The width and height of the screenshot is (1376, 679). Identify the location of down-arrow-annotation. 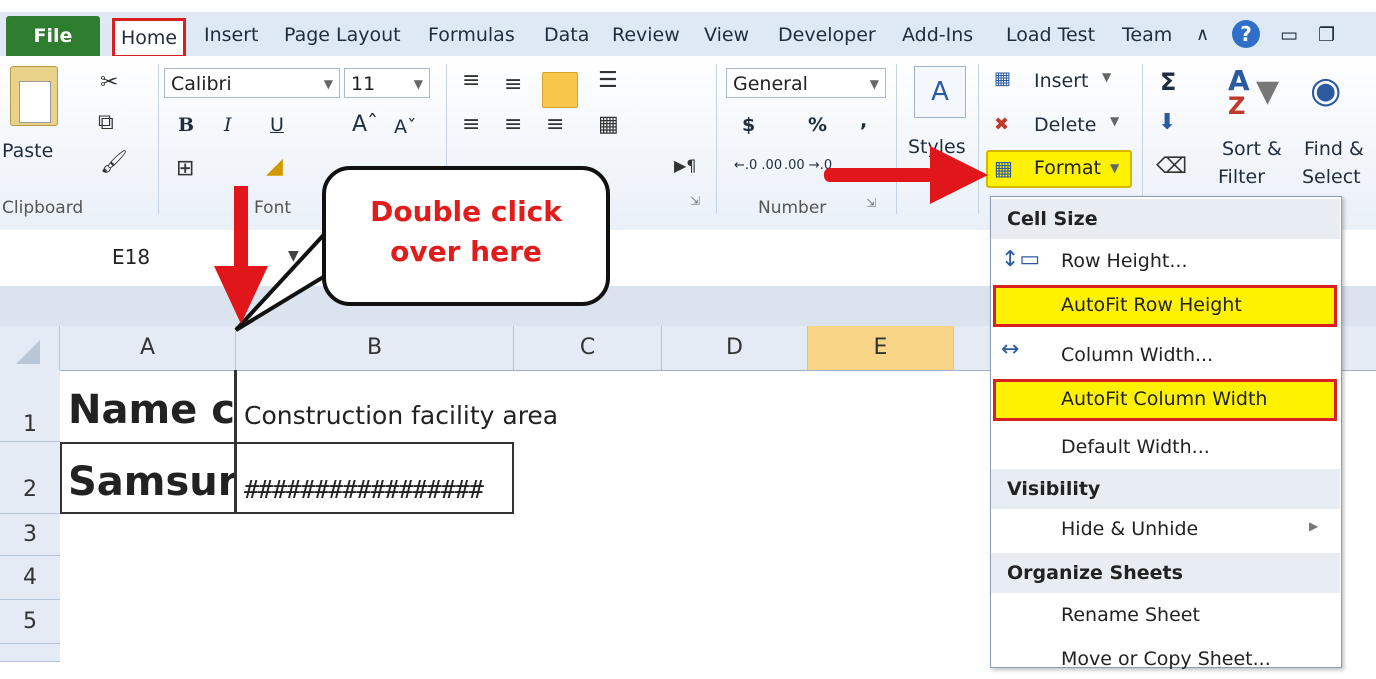
(241, 255).